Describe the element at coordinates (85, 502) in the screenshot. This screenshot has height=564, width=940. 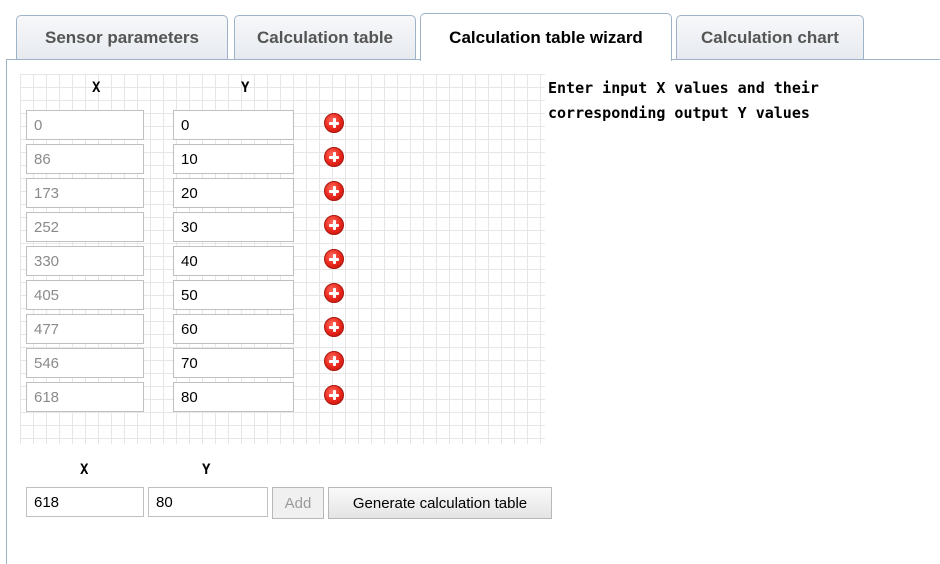
I see `entry-x-input` at that location.